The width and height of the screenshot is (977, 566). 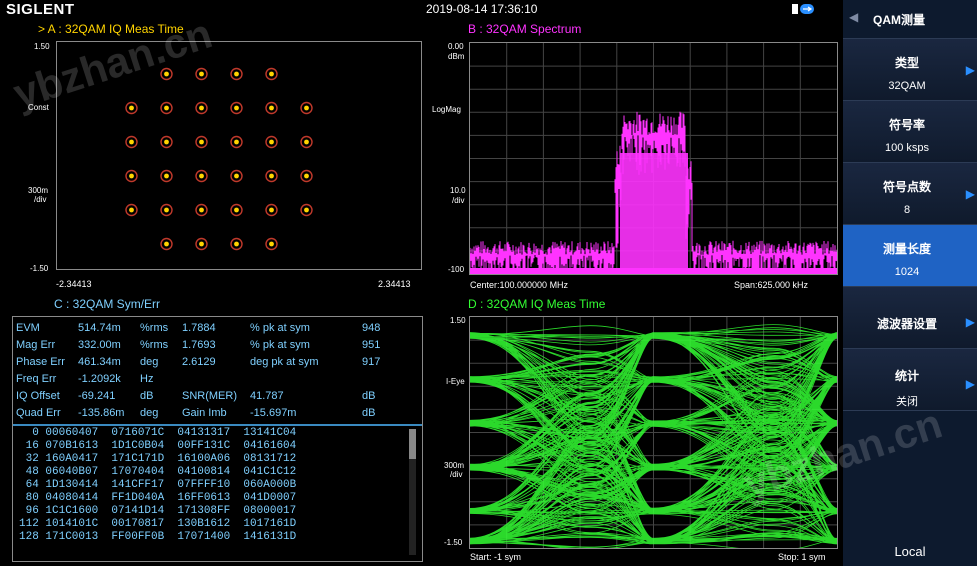 What do you see at coordinates (204, 327) in the screenshot?
I see `measurement-row: EVM 514.74m %rms 1.7884 % pk at sym 948` at bounding box center [204, 327].